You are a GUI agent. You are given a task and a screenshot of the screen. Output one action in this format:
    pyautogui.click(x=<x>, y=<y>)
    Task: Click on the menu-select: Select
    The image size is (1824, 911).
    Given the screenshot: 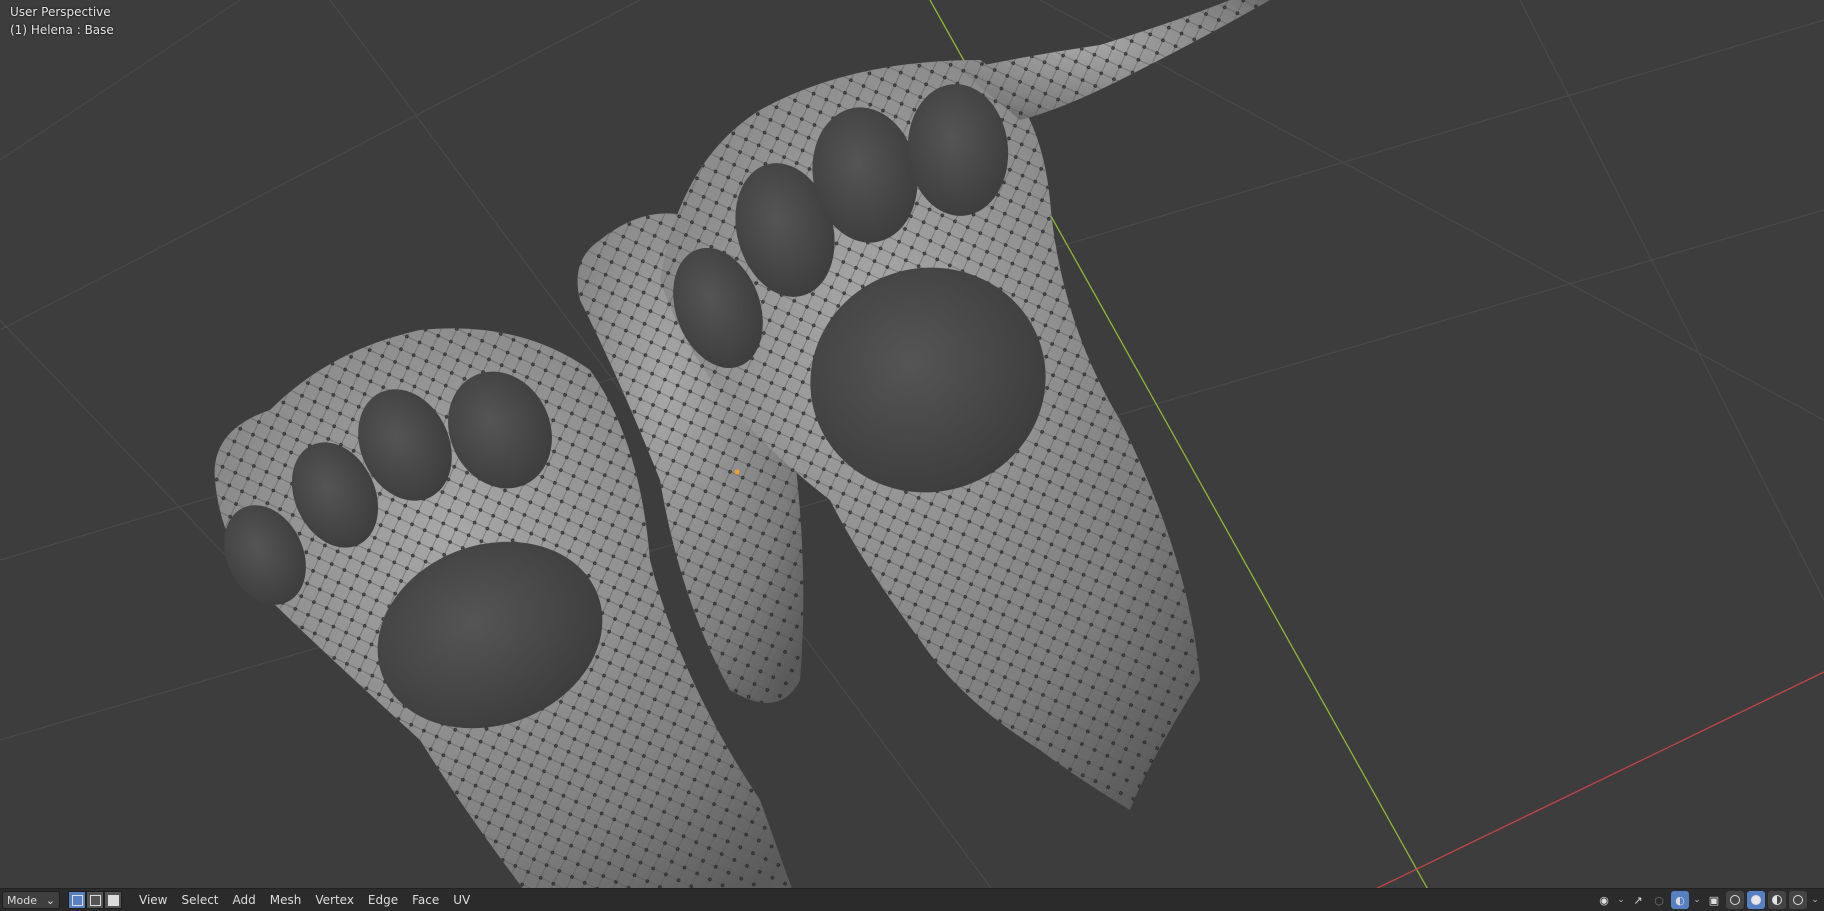 What is the action you would take?
    pyautogui.click(x=199, y=900)
    